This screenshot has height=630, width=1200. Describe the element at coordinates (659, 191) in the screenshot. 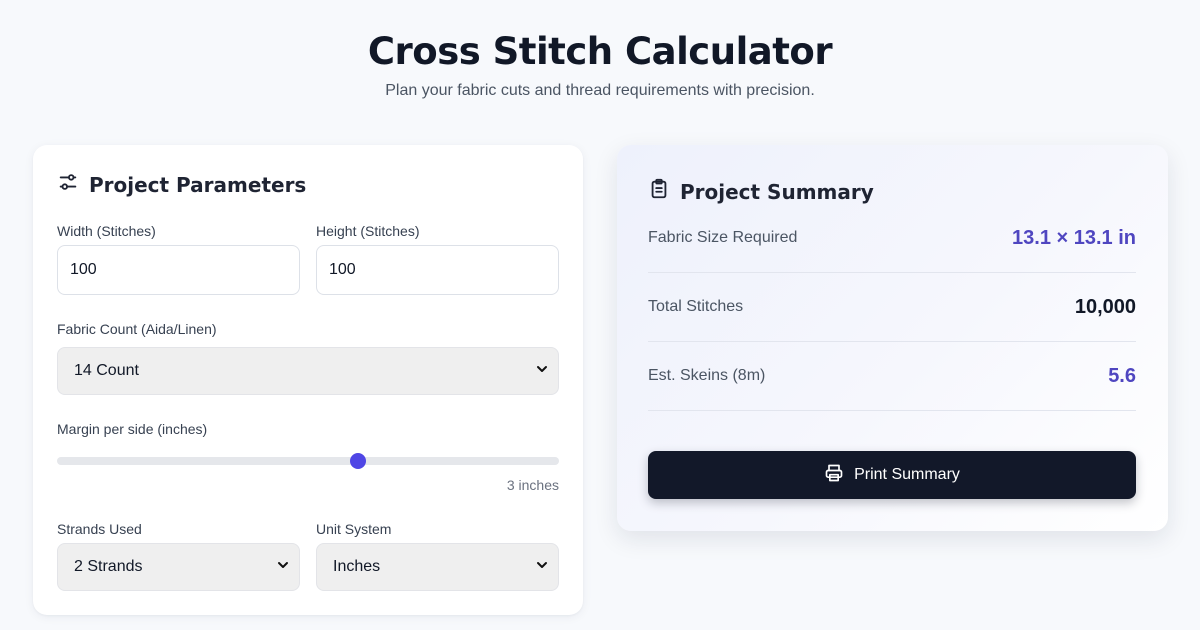

I see `clipboard-icon` at that location.